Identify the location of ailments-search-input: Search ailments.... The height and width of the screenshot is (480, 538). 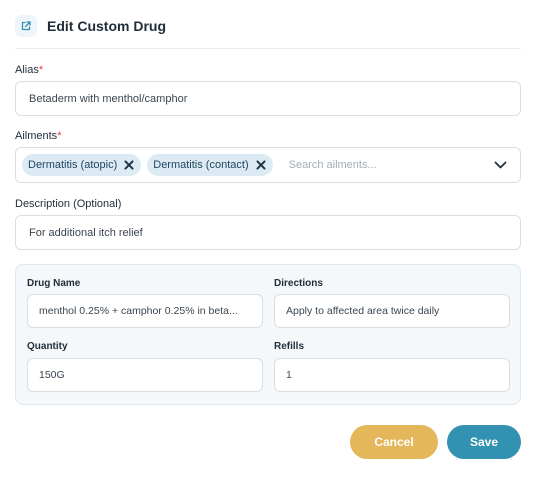
(390, 165).